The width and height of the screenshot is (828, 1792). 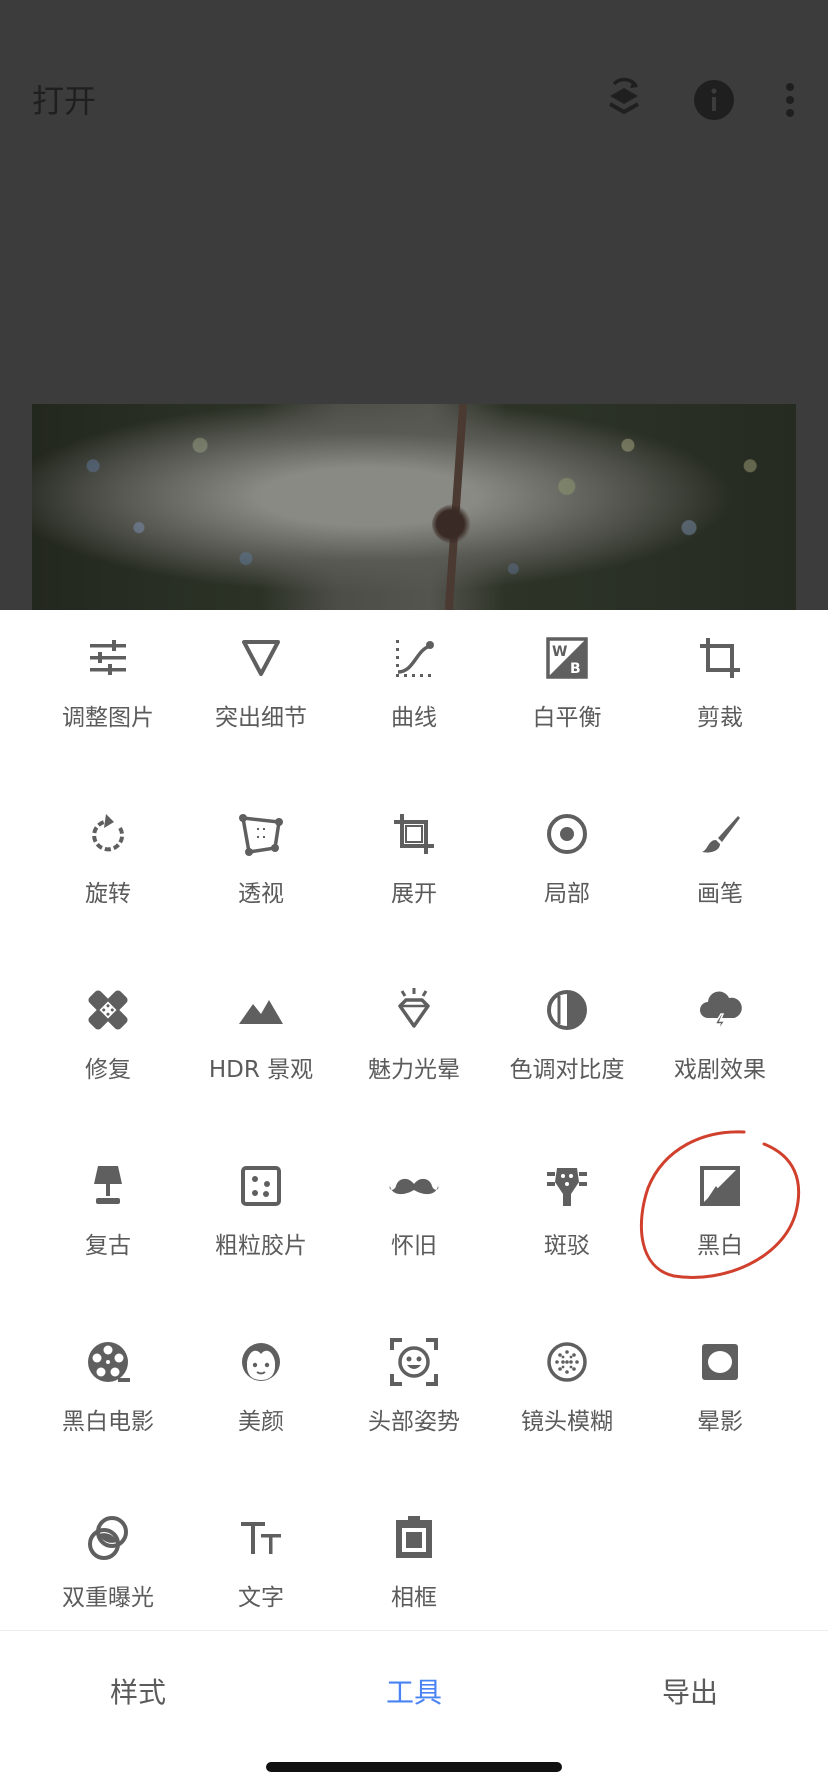 What do you see at coordinates (567, 718) in the screenshot?
I see `tool-label: 白平衡` at bounding box center [567, 718].